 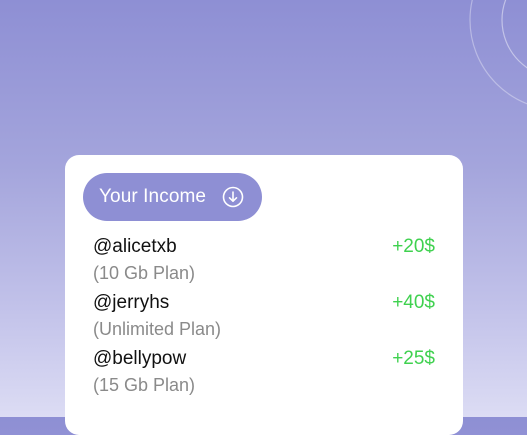 I want to click on plan-name: (15 Gb Plan), so click(x=144, y=385).